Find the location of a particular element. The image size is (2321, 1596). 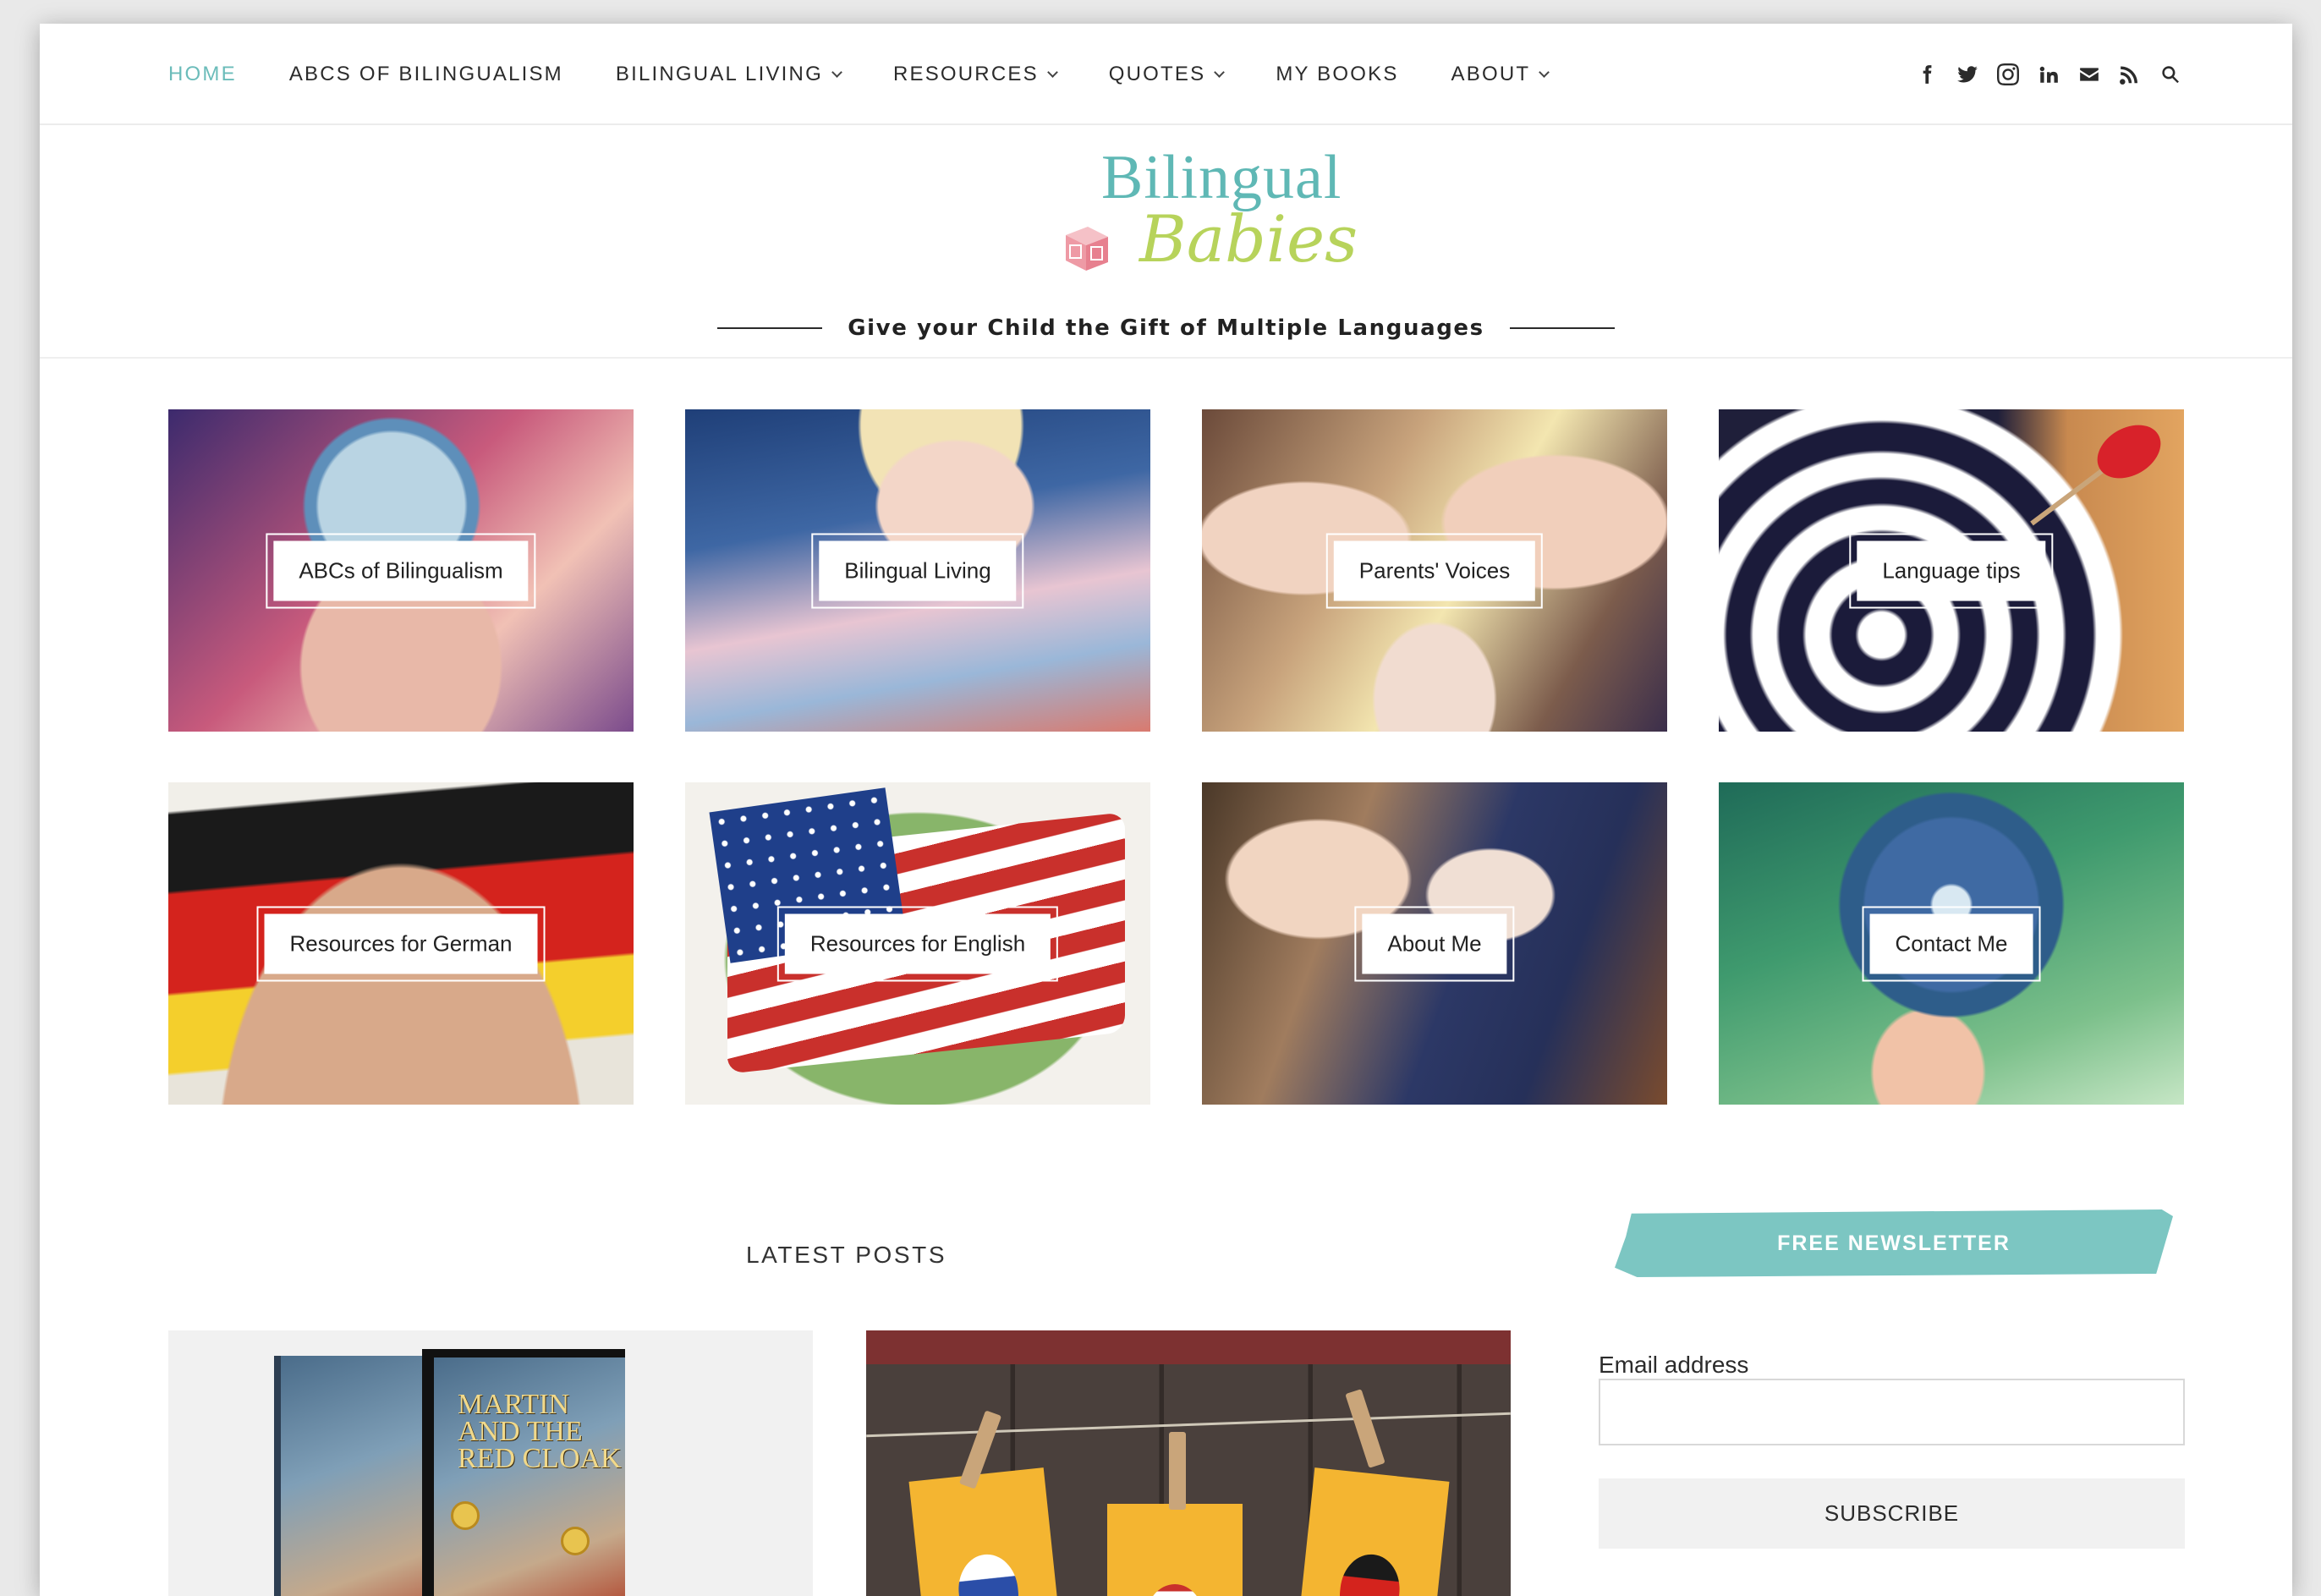

search-icon is located at coordinates (2170, 74).